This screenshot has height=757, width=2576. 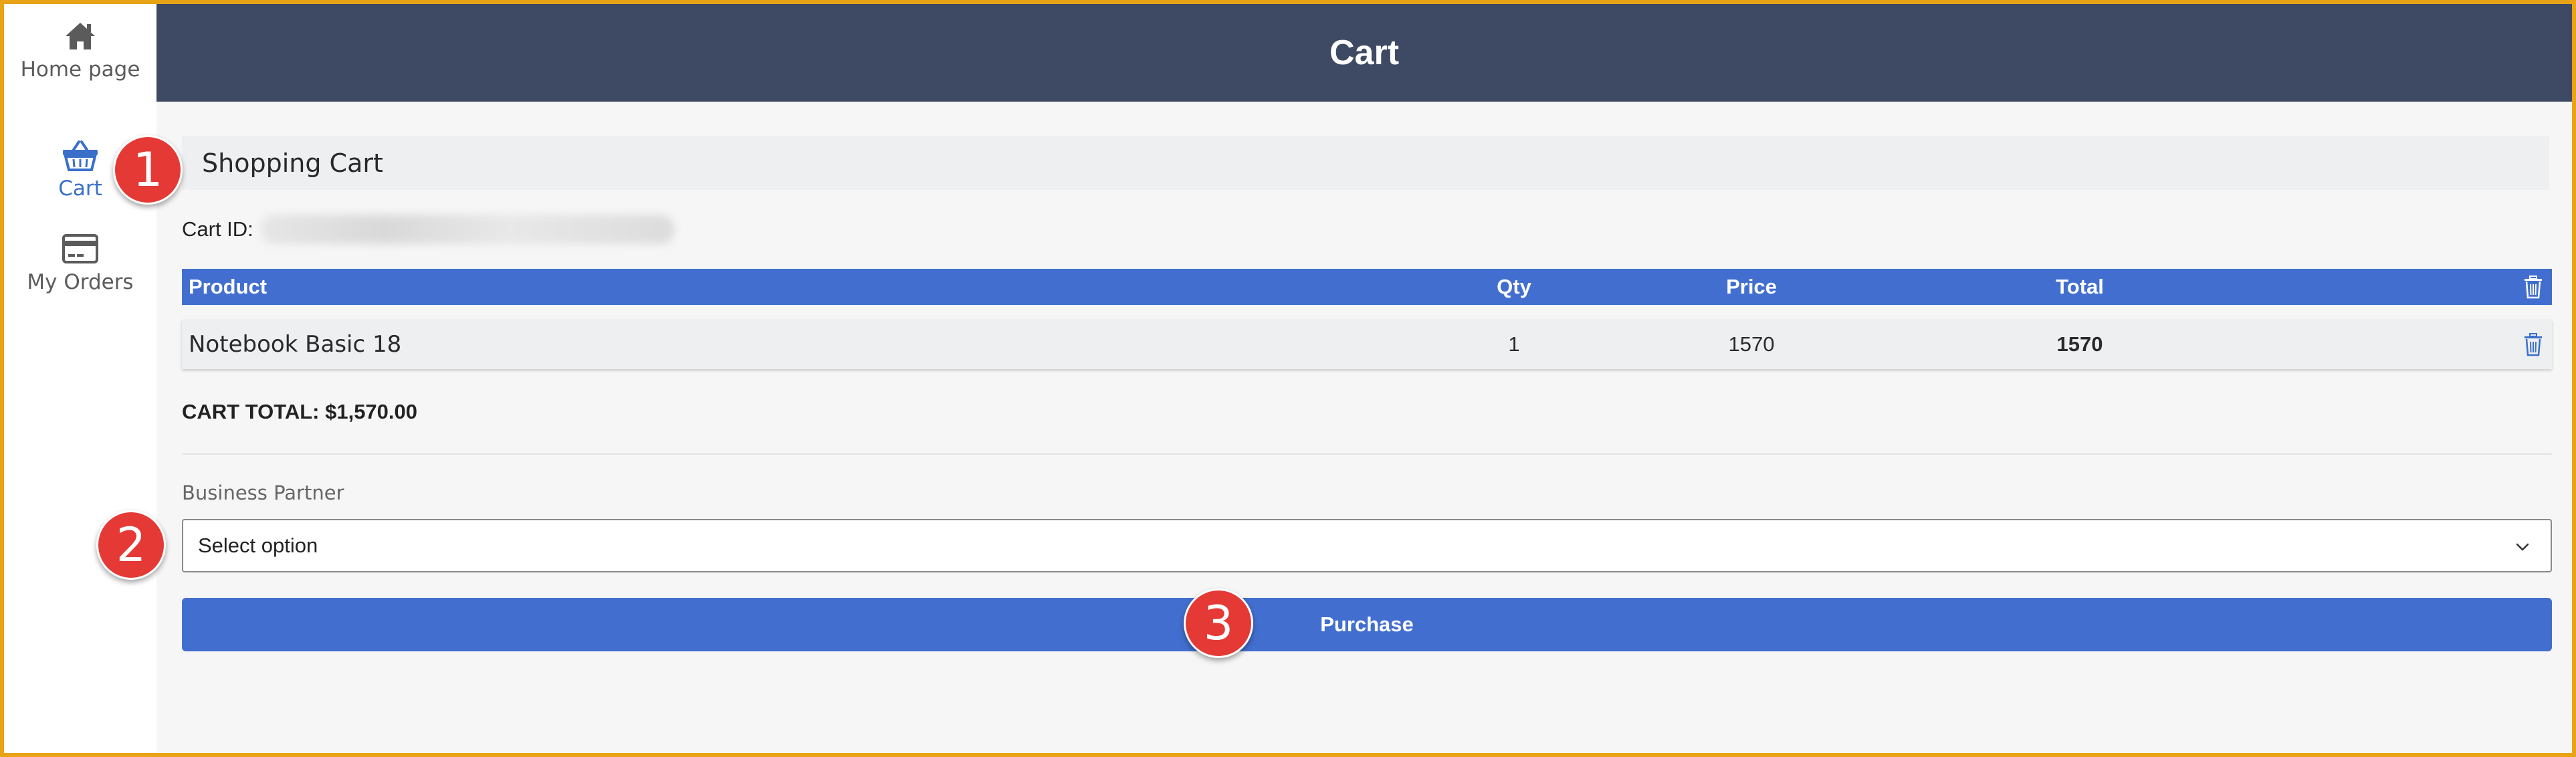 What do you see at coordinates (1218, 623) in the screenshot?
I see `annotation-marker-3: 3` at bounding box center [1218, 623].